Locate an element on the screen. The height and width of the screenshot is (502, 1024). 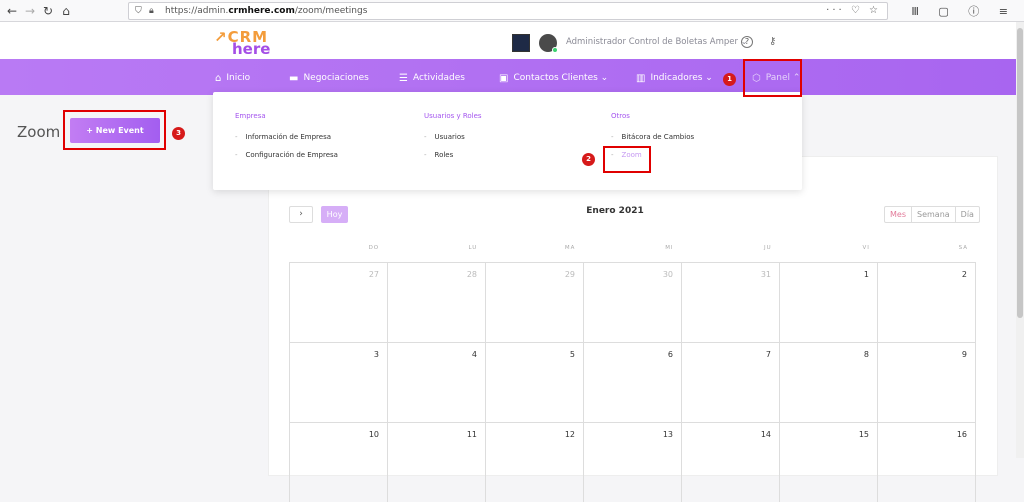
step-marker-1: 1 is located at coordinates (729, 79).